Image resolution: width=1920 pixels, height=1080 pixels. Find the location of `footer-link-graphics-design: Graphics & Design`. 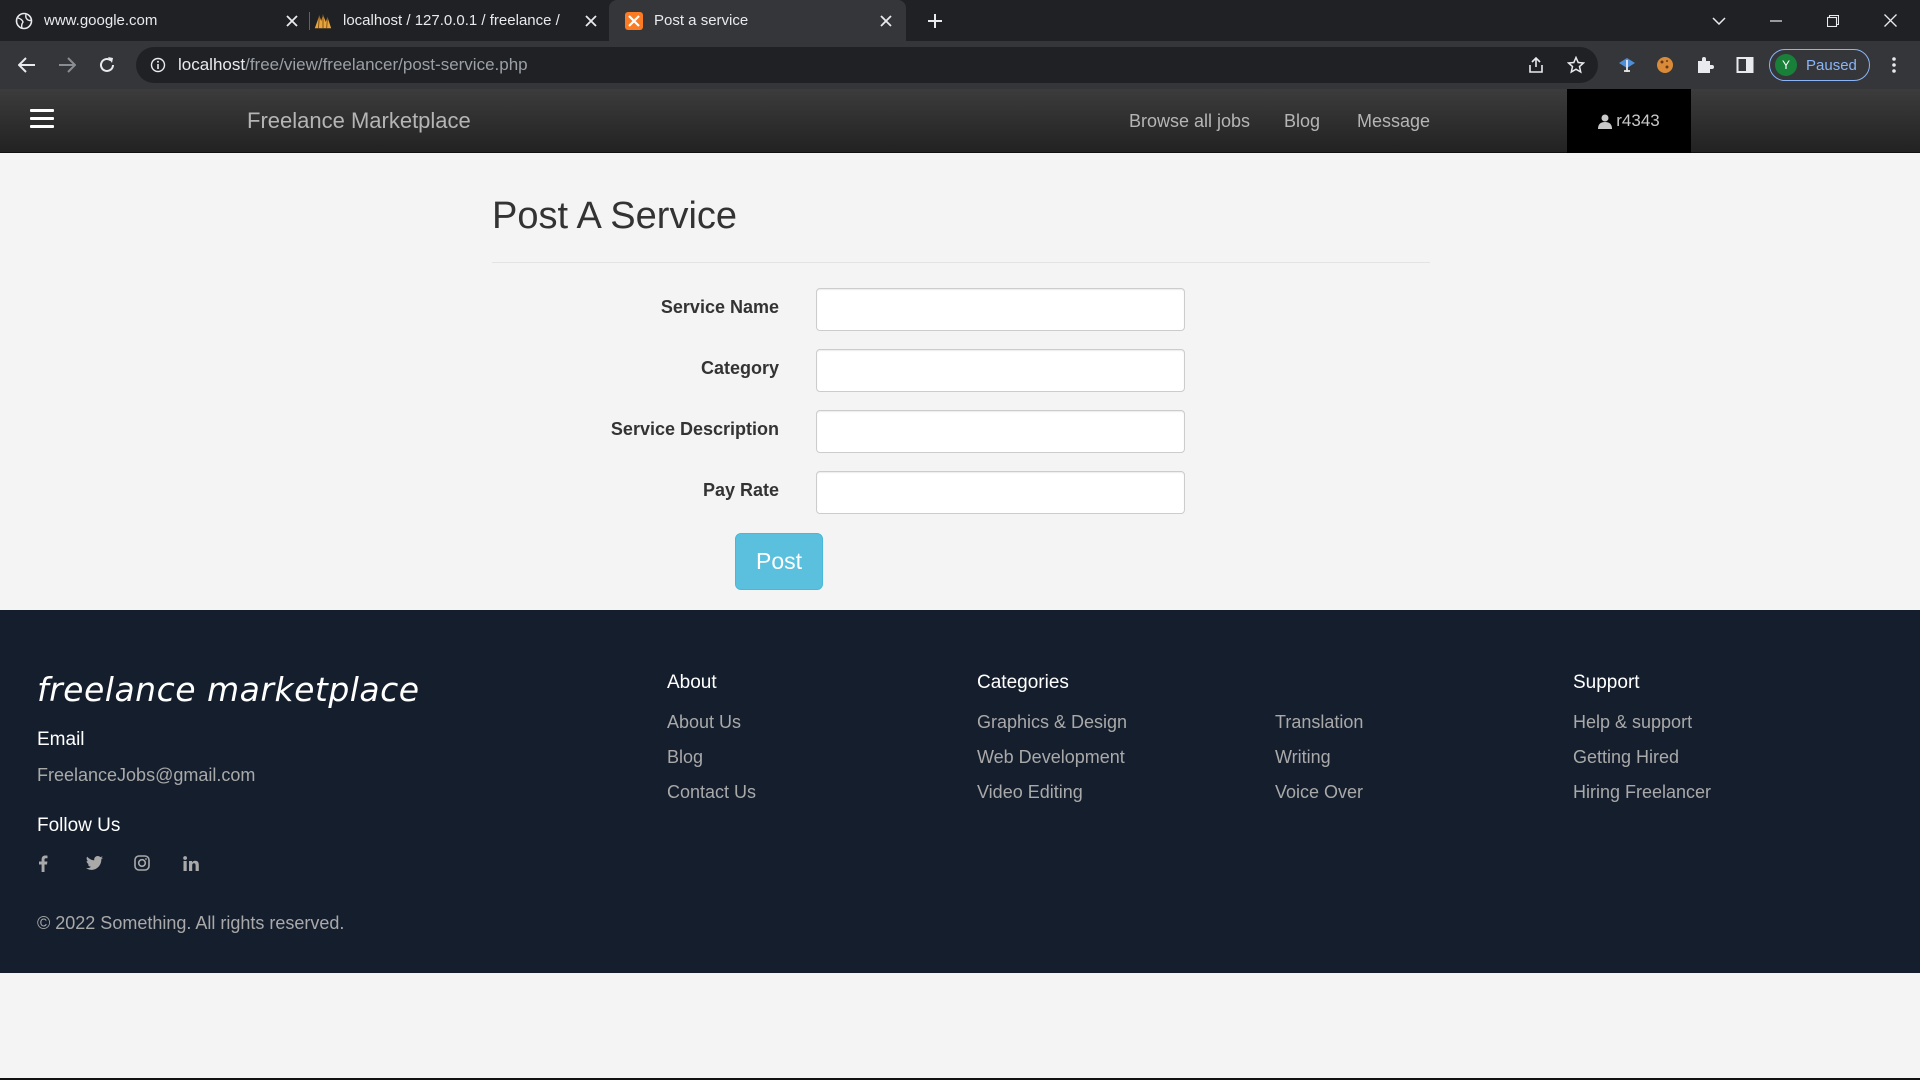

footer-link-graphics-design: Graphics & Design is located at coordinates (1052, 722).